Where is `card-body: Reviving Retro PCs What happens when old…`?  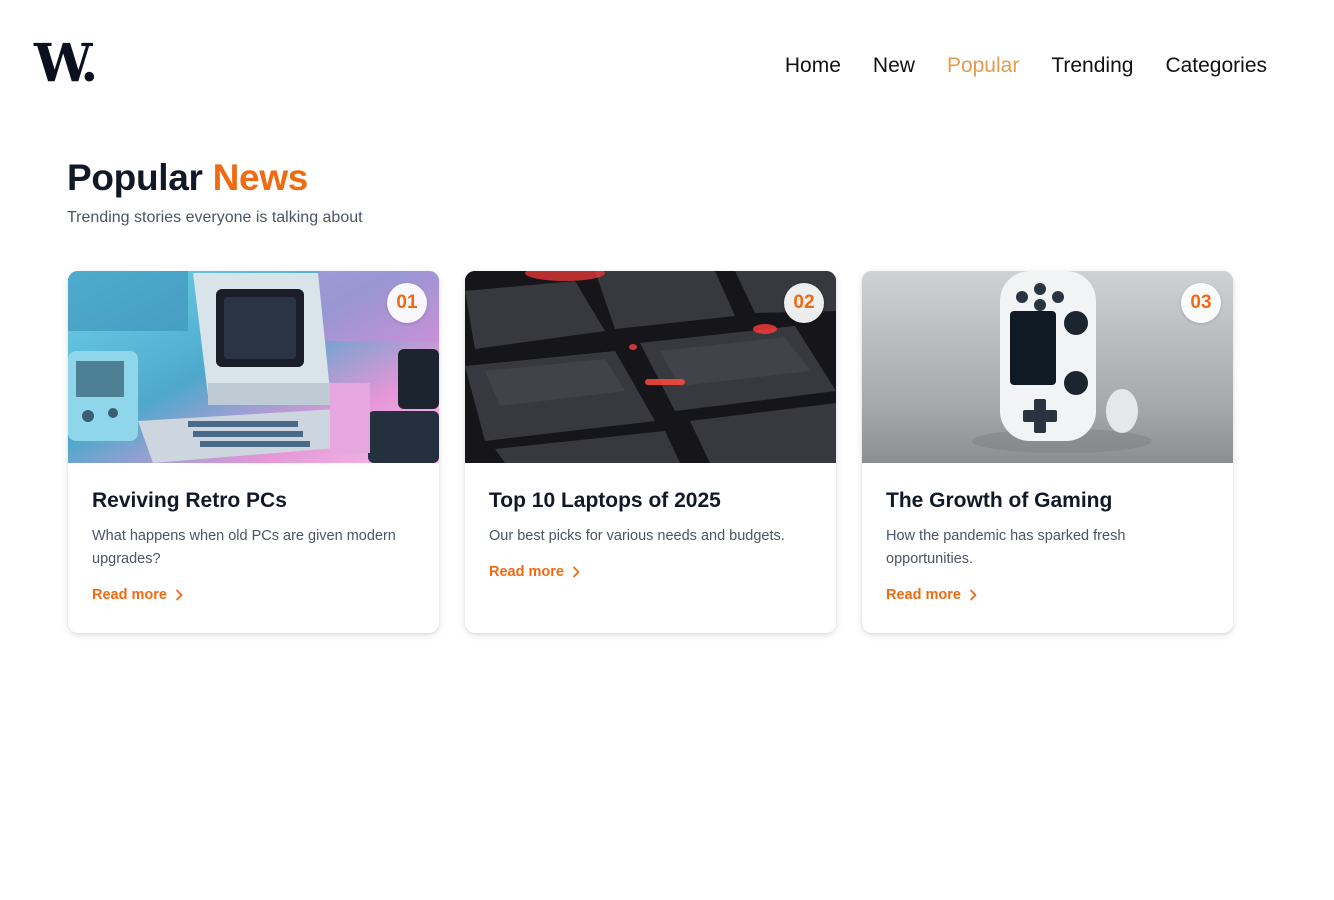
card-body: Reviving Retro PCs What happens when old… is located at coordinates (253, 534).